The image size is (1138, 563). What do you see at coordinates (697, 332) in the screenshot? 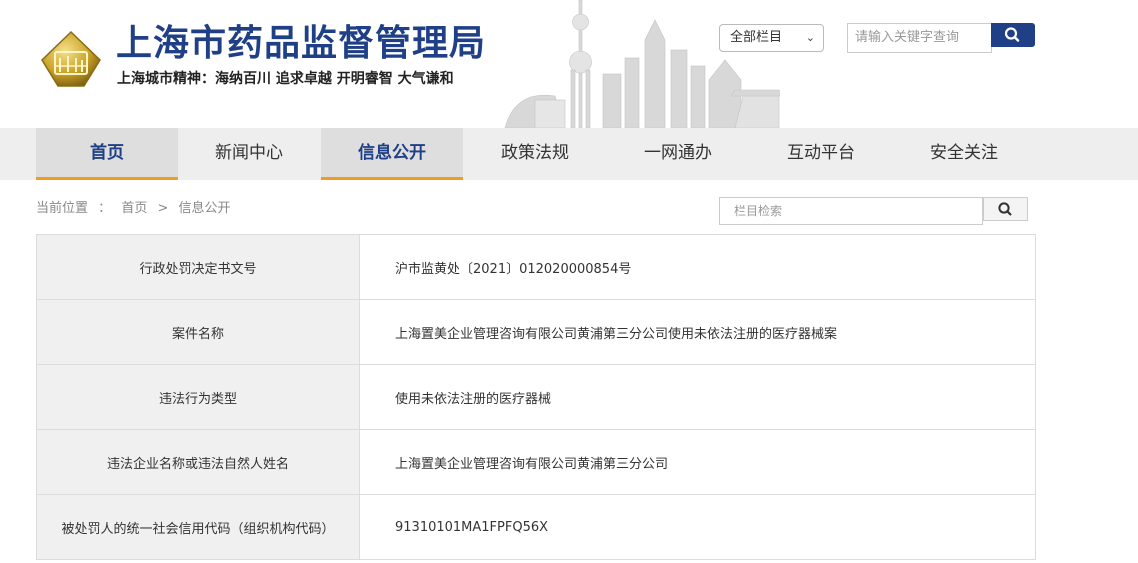
I see `row-value: 上海置美企业管理咨询有限公司黄浦第三分公司使用未依法注册的医疗器械案` at bounding box center [697, 332].